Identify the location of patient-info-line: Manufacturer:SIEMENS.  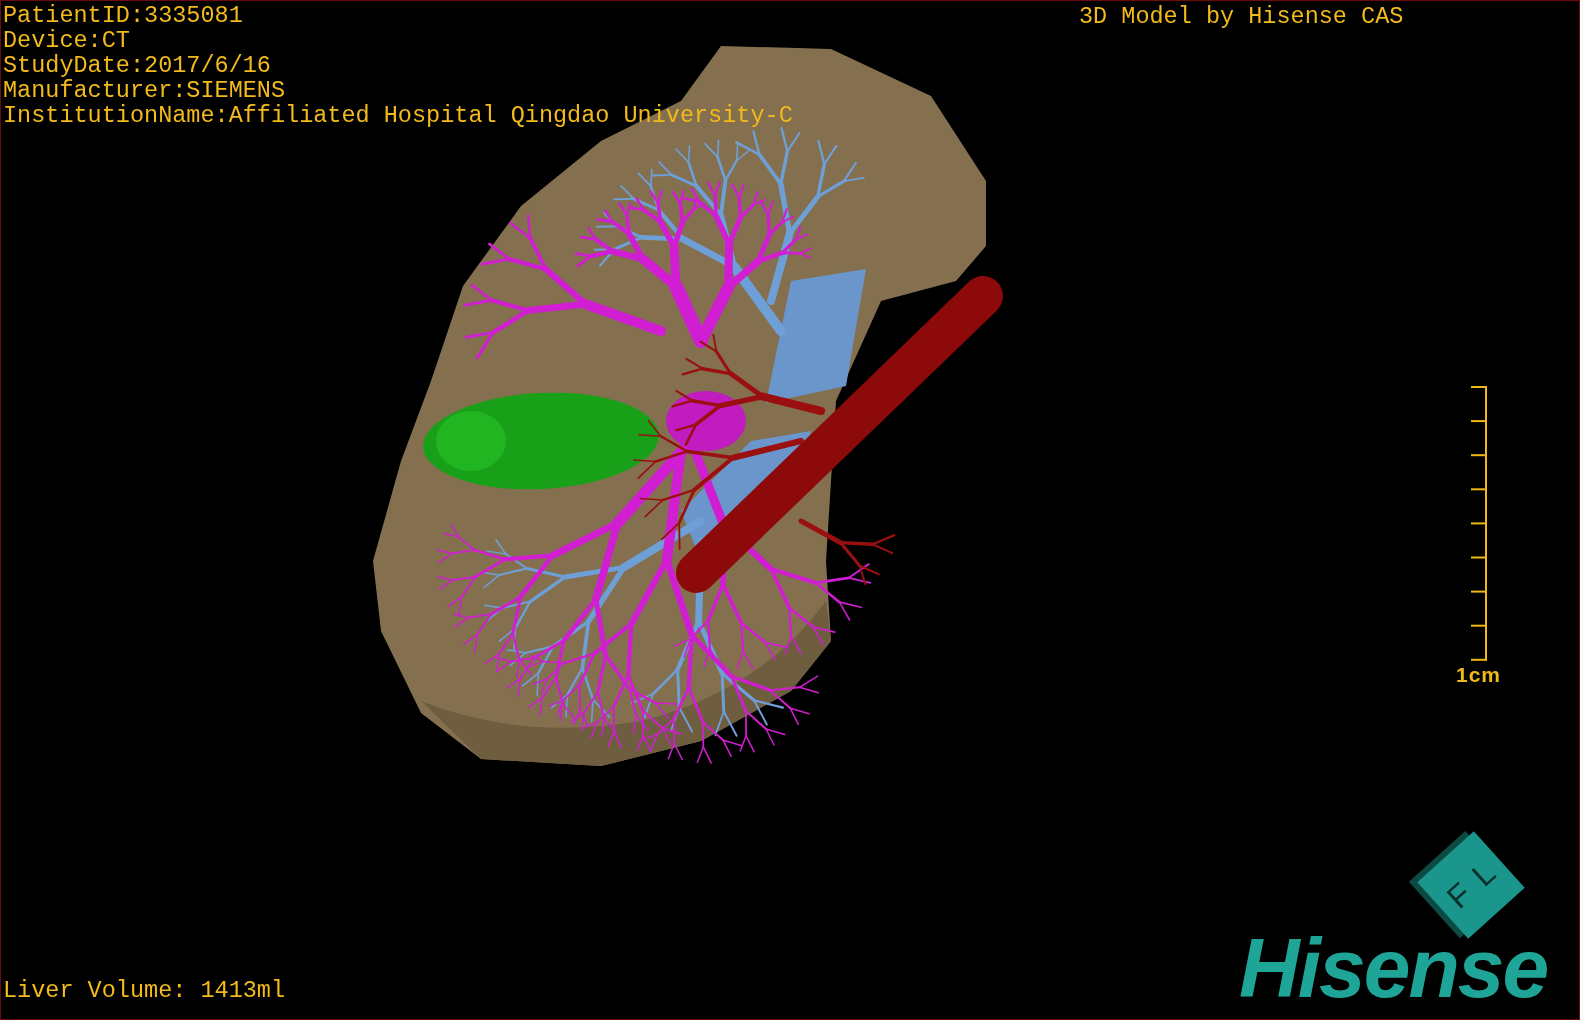
(145, 90).